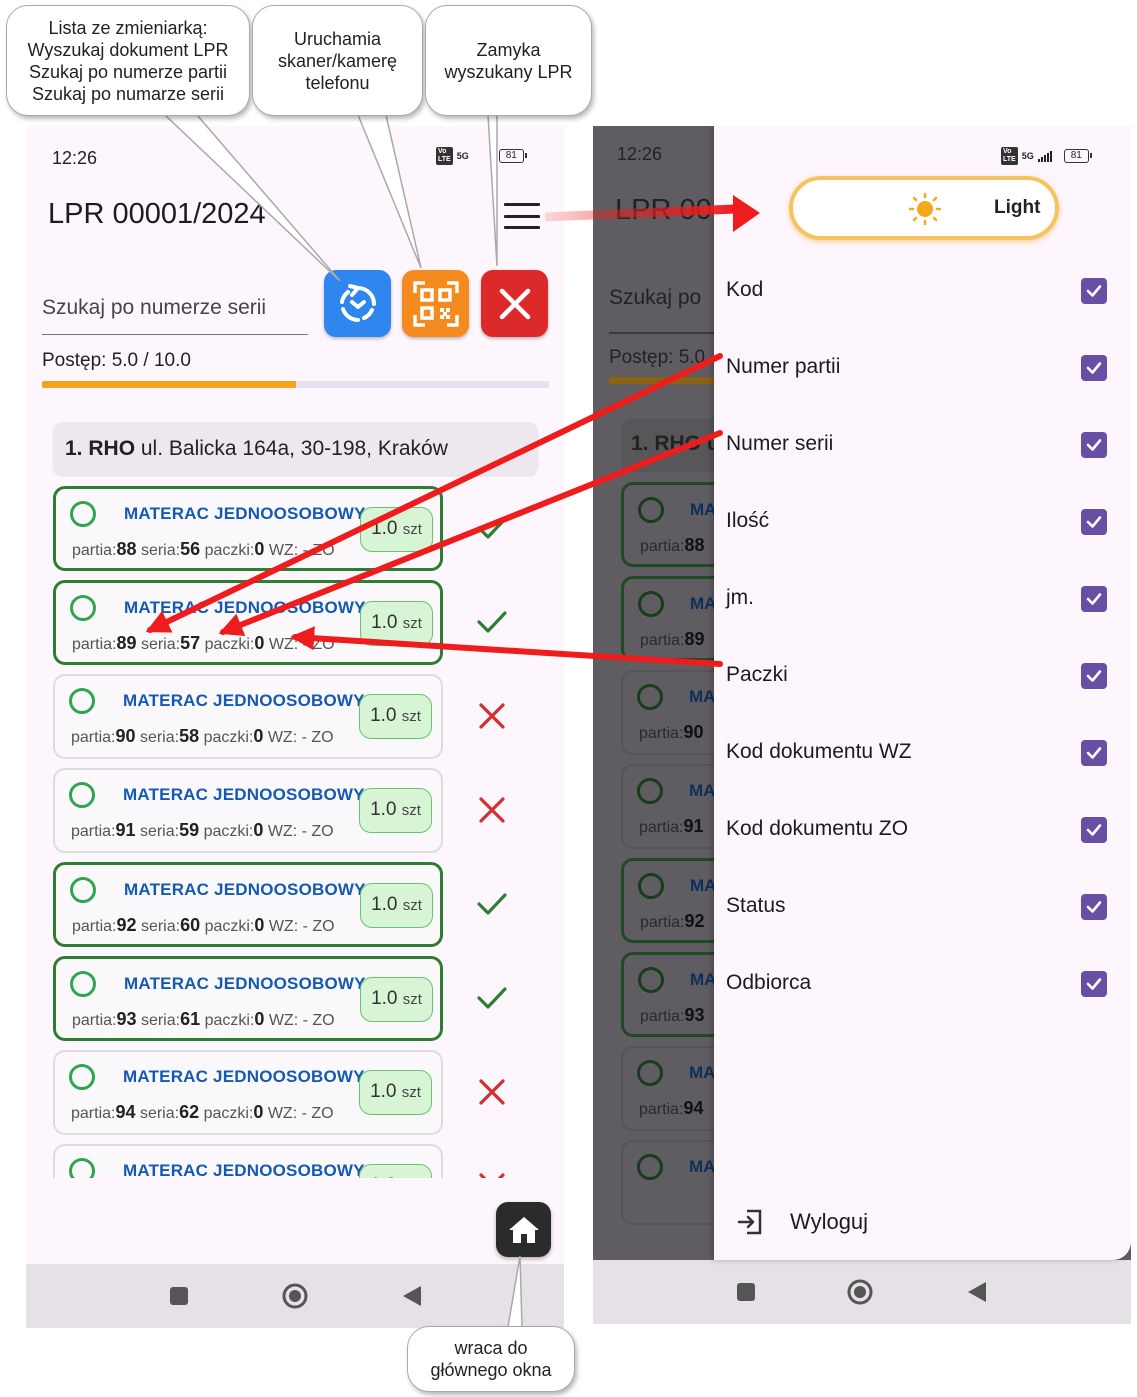 This screenshot has height=1397, width=1137. I want to click on column-toggle-row: Paczki, so click(922, 679).